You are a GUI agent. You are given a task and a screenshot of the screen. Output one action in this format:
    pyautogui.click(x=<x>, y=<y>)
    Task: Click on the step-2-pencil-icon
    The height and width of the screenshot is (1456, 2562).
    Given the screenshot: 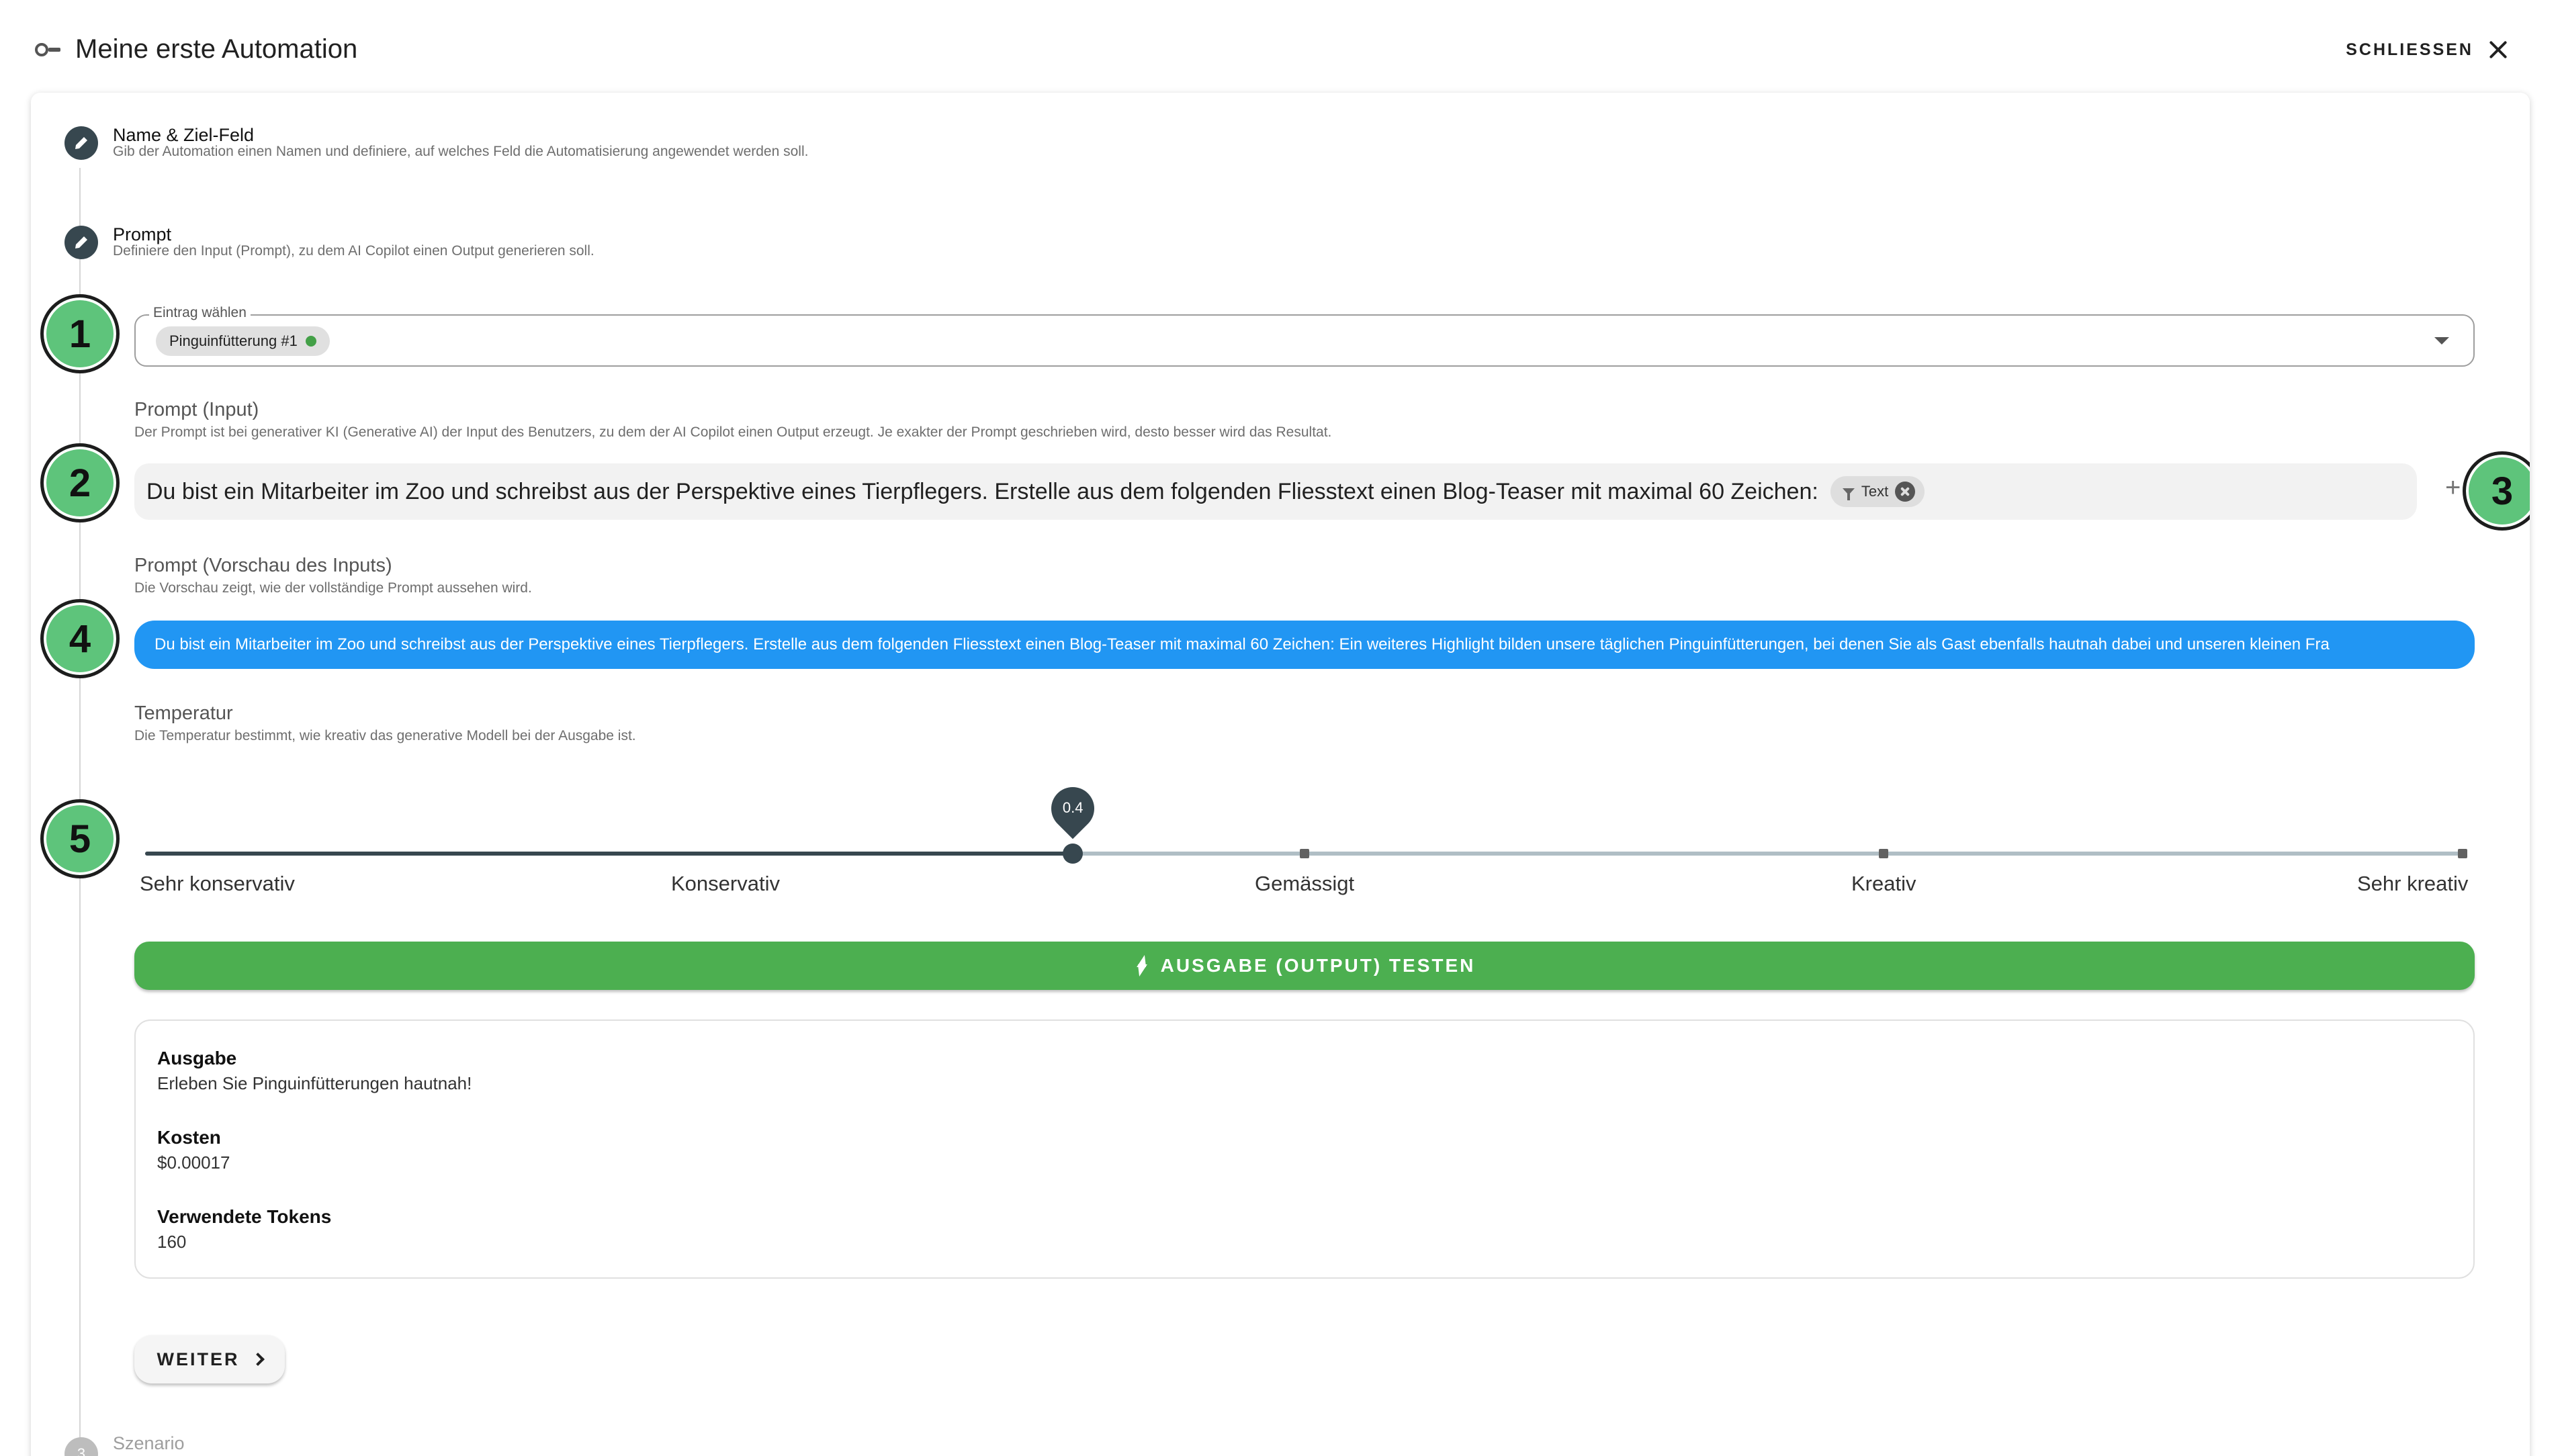 What is the action you would take?
    pyautogui.click(x=81, y=242)
    